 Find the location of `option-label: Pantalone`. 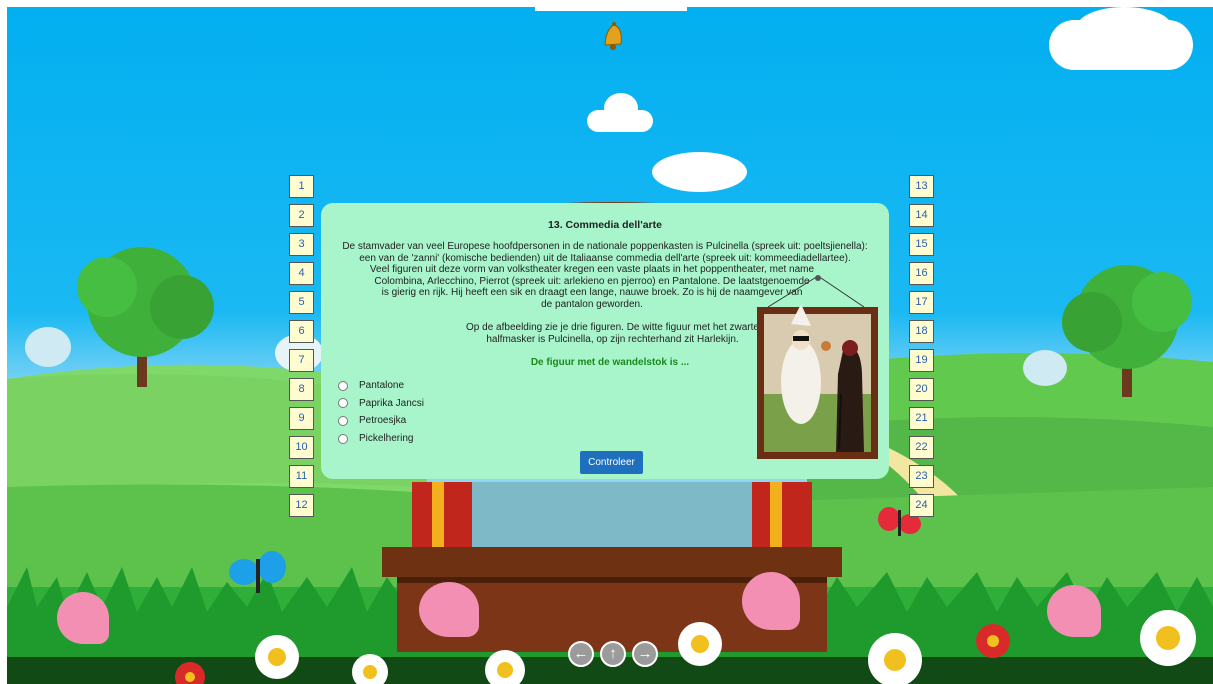

option-label: Pantalone is located at coordinates (382, 385).